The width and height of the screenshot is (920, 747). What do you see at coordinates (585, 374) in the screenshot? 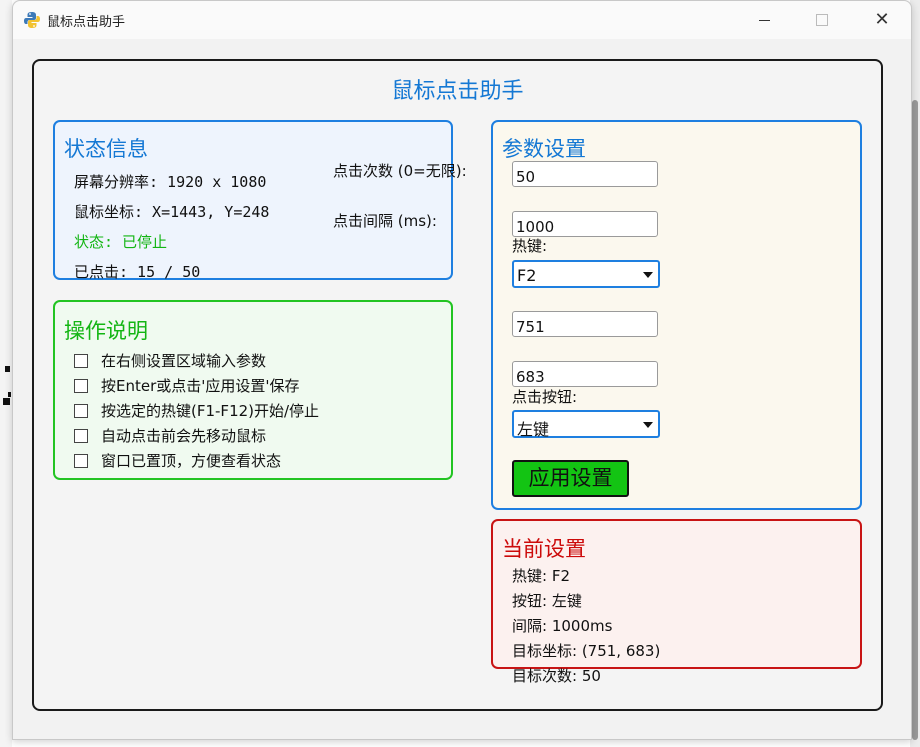
I see `target-y-input: 683` at bounding box center [585, 374].